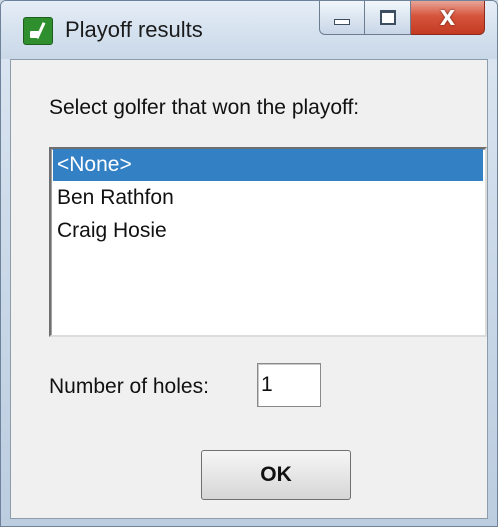  I want to click on close-icon: X, so click(447, 17).